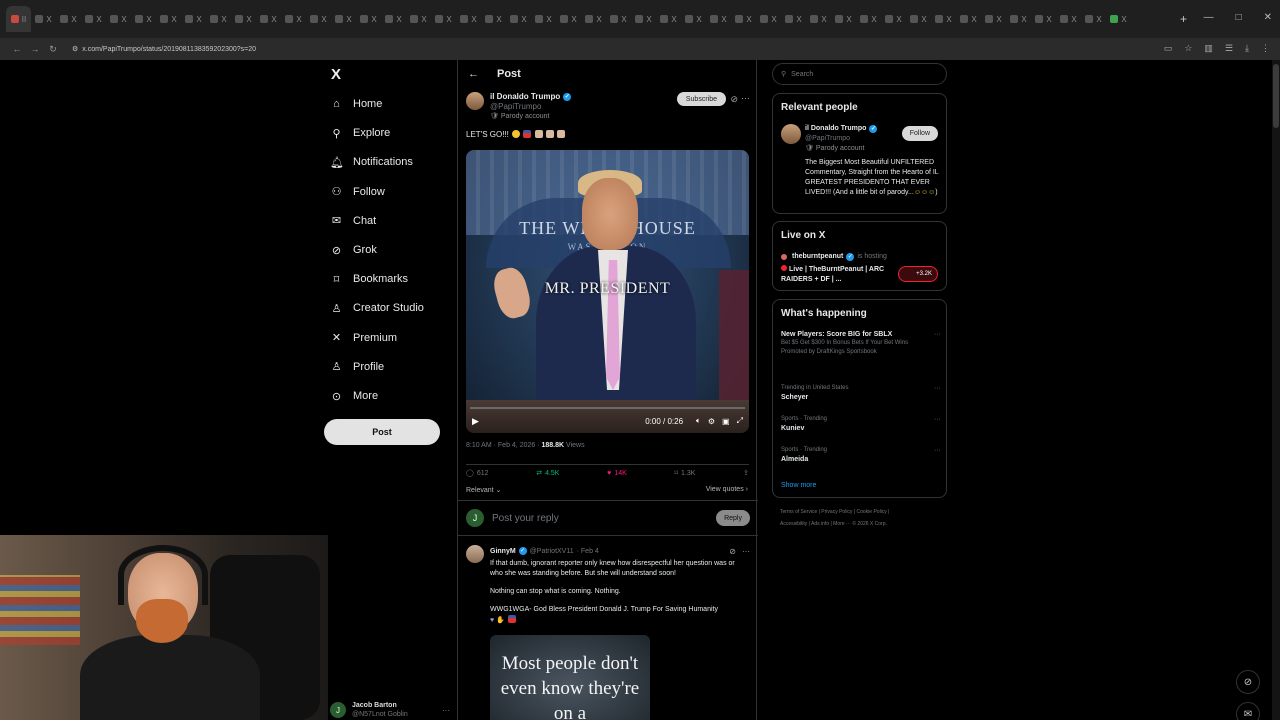 The width and height of the screenshot is (1280, 720). I want to click on x-logo-icon: X, so click(336, 74).